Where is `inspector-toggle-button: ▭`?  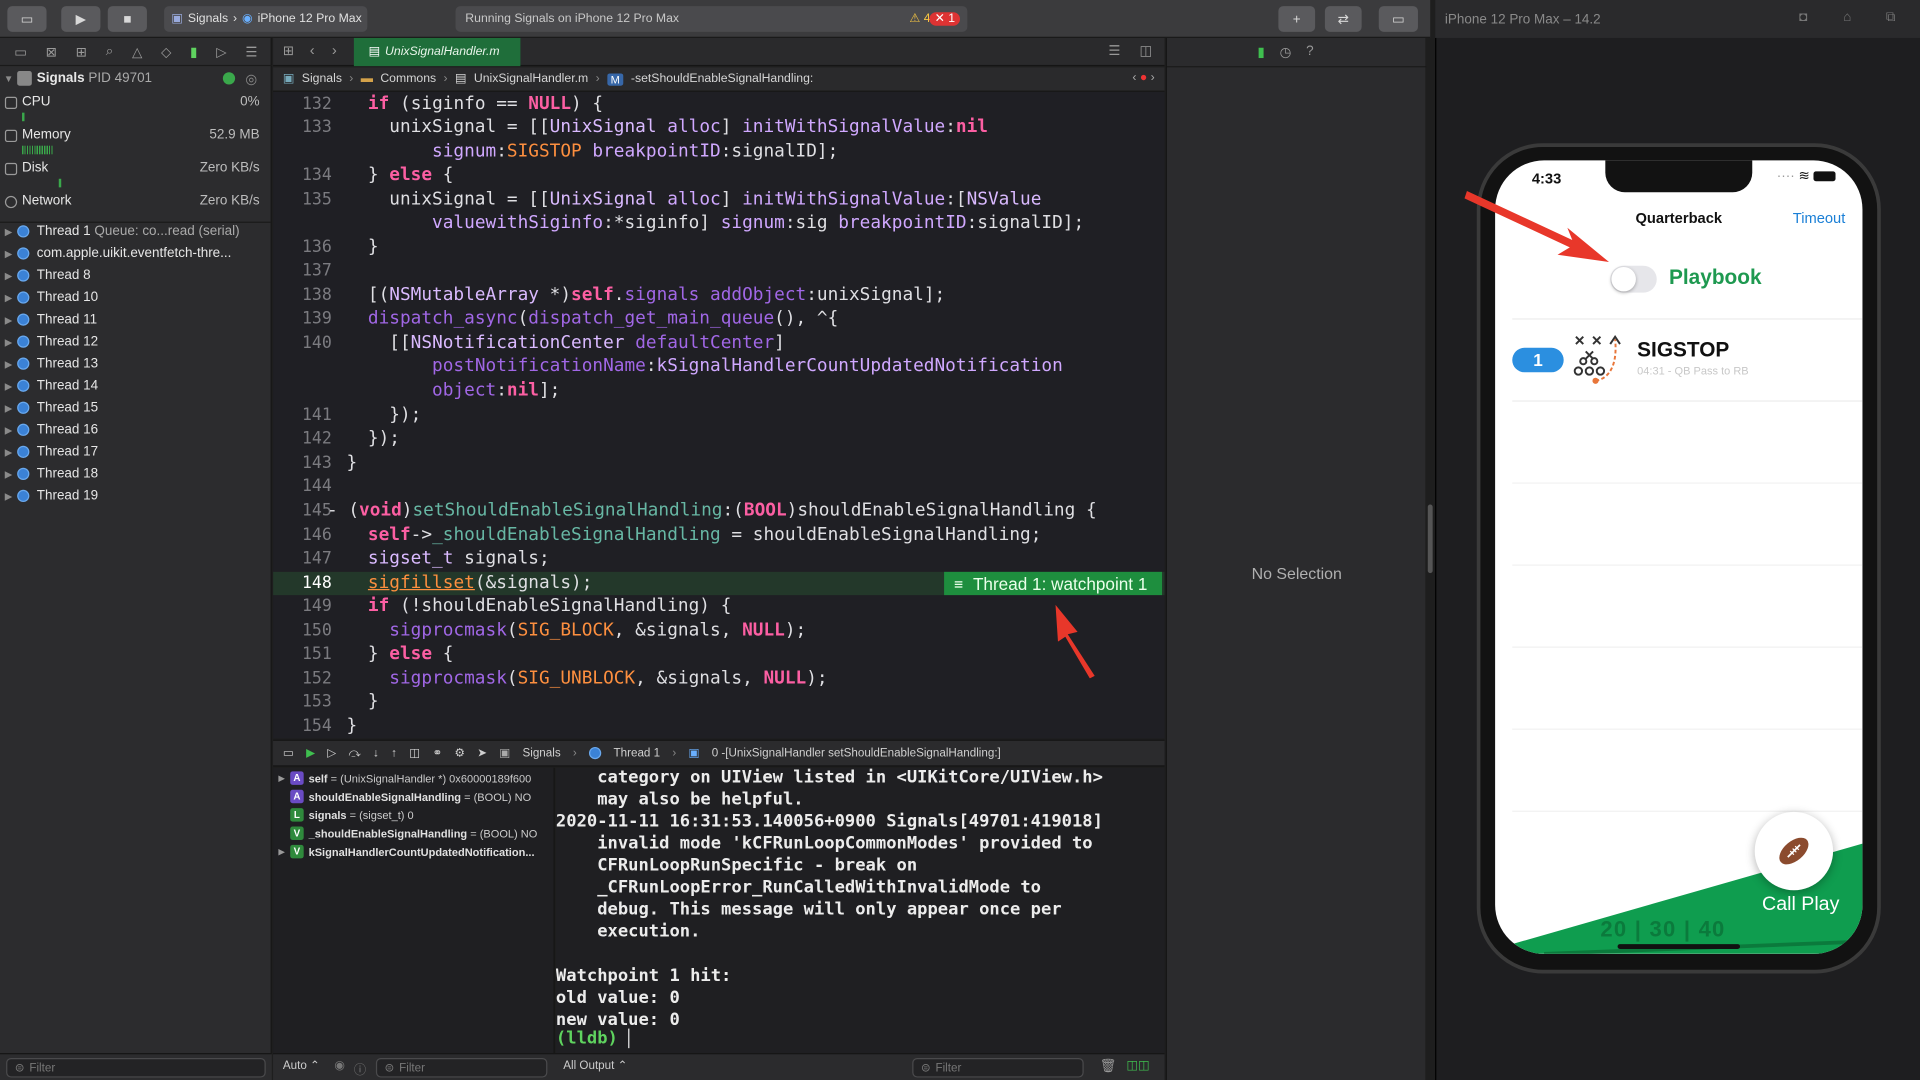
inspector-toggle-button: ▭ is located at coordinates (1398, 19).